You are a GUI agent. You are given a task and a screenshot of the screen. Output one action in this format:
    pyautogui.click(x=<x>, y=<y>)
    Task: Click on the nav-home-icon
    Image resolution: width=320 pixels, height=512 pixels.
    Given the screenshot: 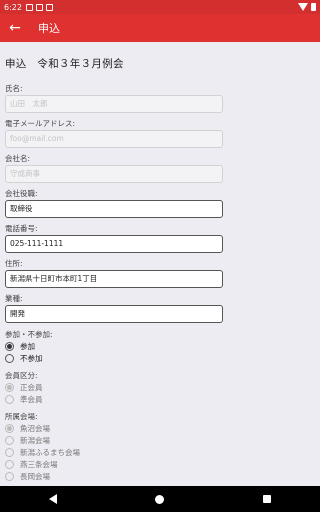 What is the action you would take?
    pyautogui.click(x=160, y=499)
    